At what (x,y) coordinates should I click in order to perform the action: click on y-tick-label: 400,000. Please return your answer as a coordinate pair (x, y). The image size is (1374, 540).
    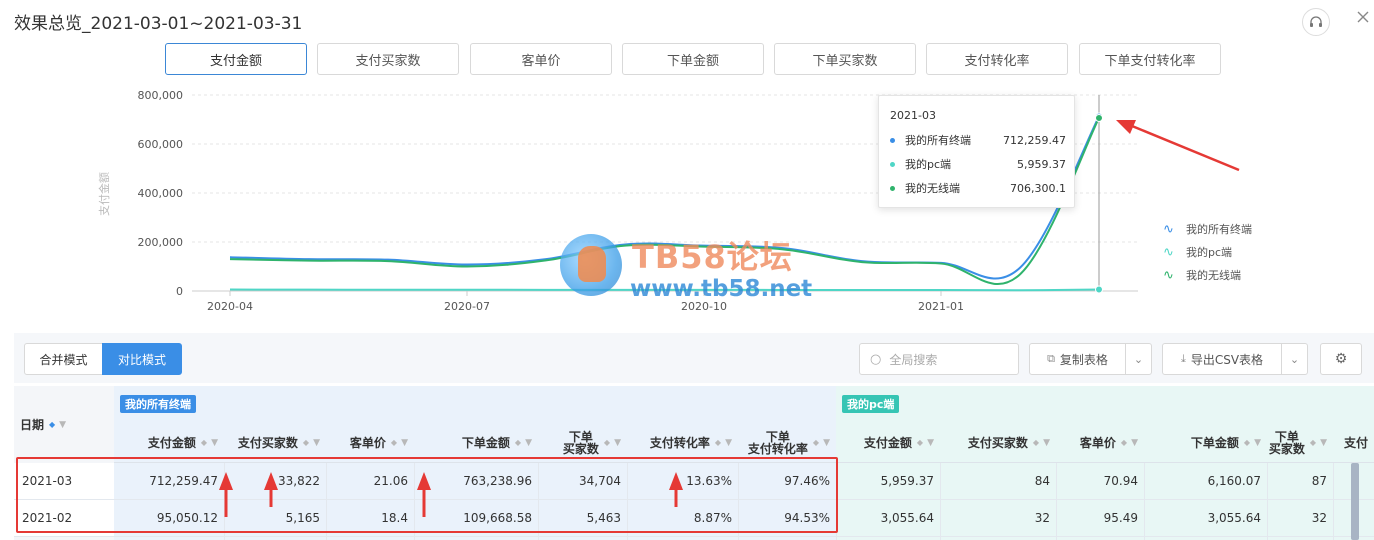
    Looking at the image, I should click on (161, 193).